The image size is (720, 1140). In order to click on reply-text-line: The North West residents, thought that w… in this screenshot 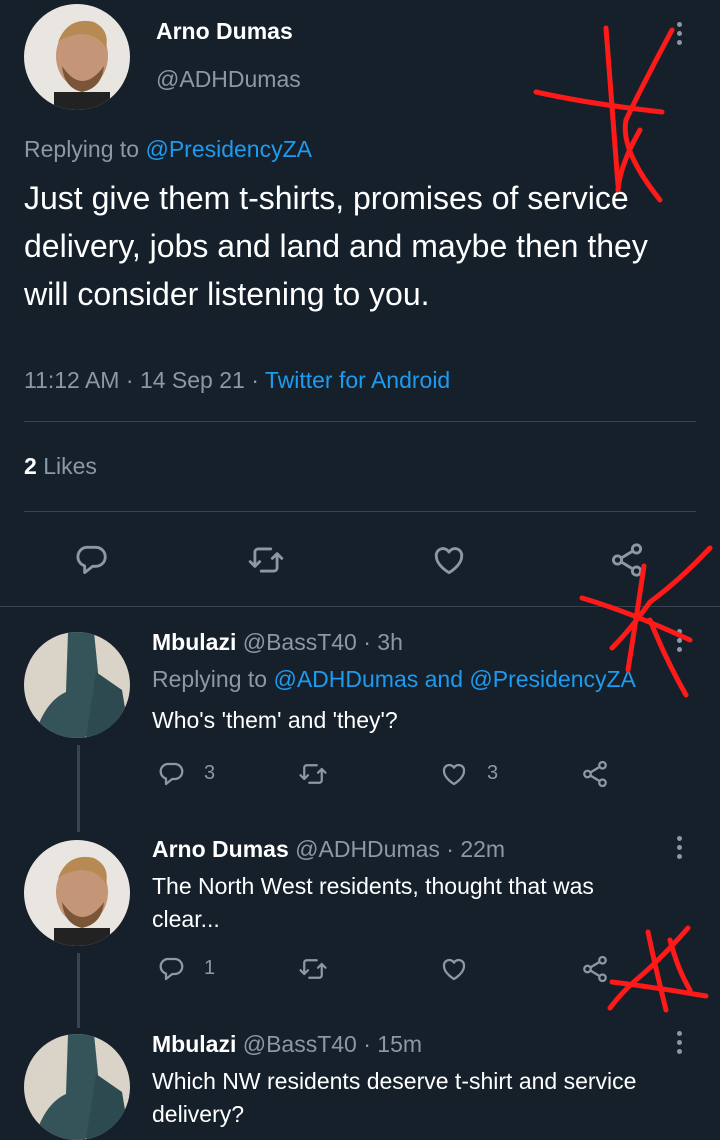, I will do `click(373, 886)`.